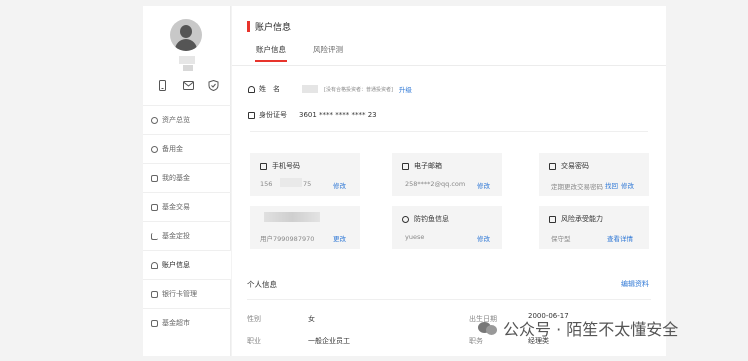  What do you see at coordinates (577, 187) in the screenshot?
I see `trade-password-note: 定期更改交易密码` at bounding box center [577, 187].